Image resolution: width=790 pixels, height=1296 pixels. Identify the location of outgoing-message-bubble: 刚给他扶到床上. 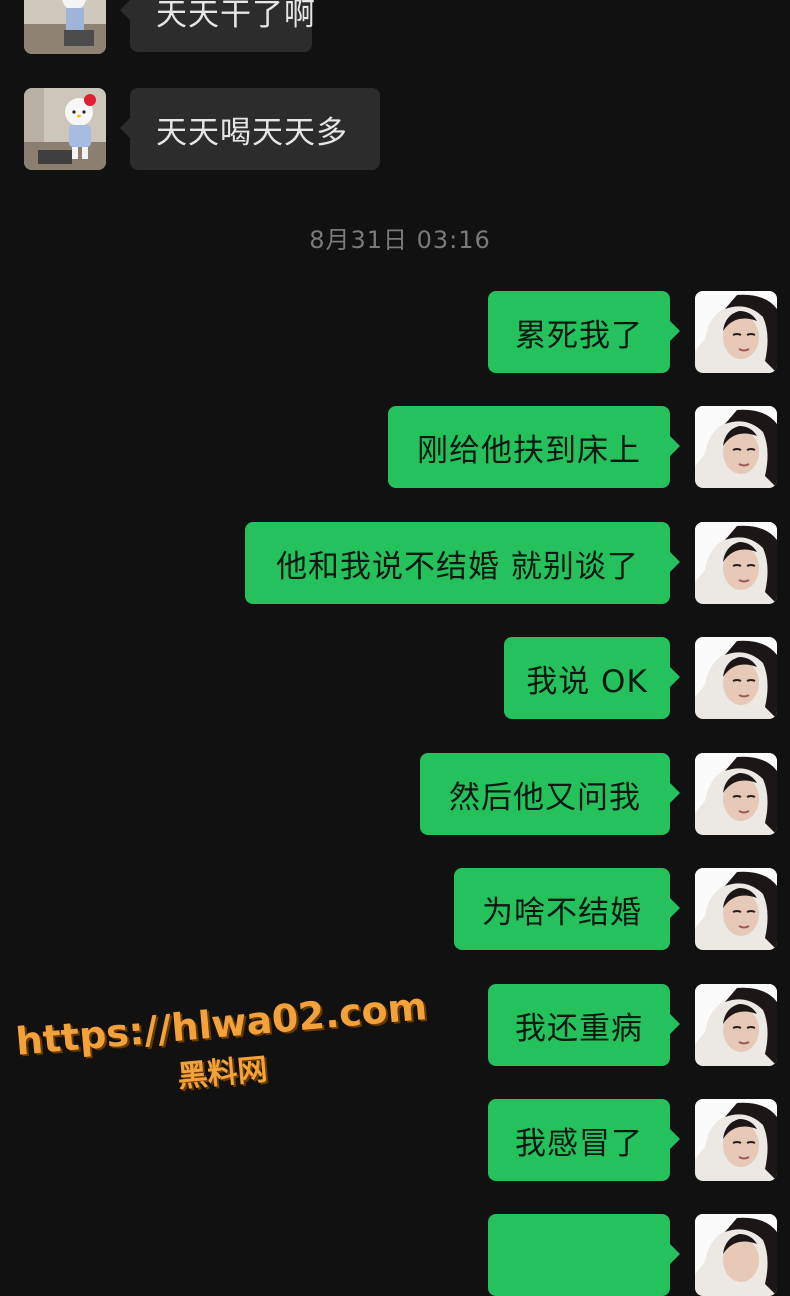
(534, 447).